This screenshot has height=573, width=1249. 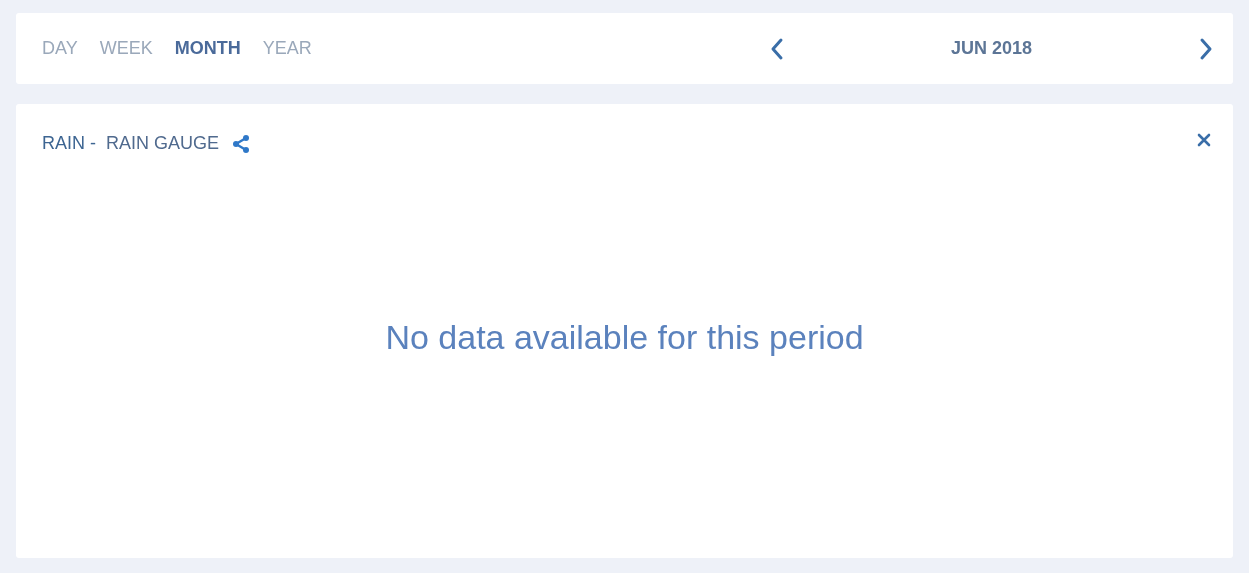 I want to click on period-tab: WEEK, so click(x=126, y=48).